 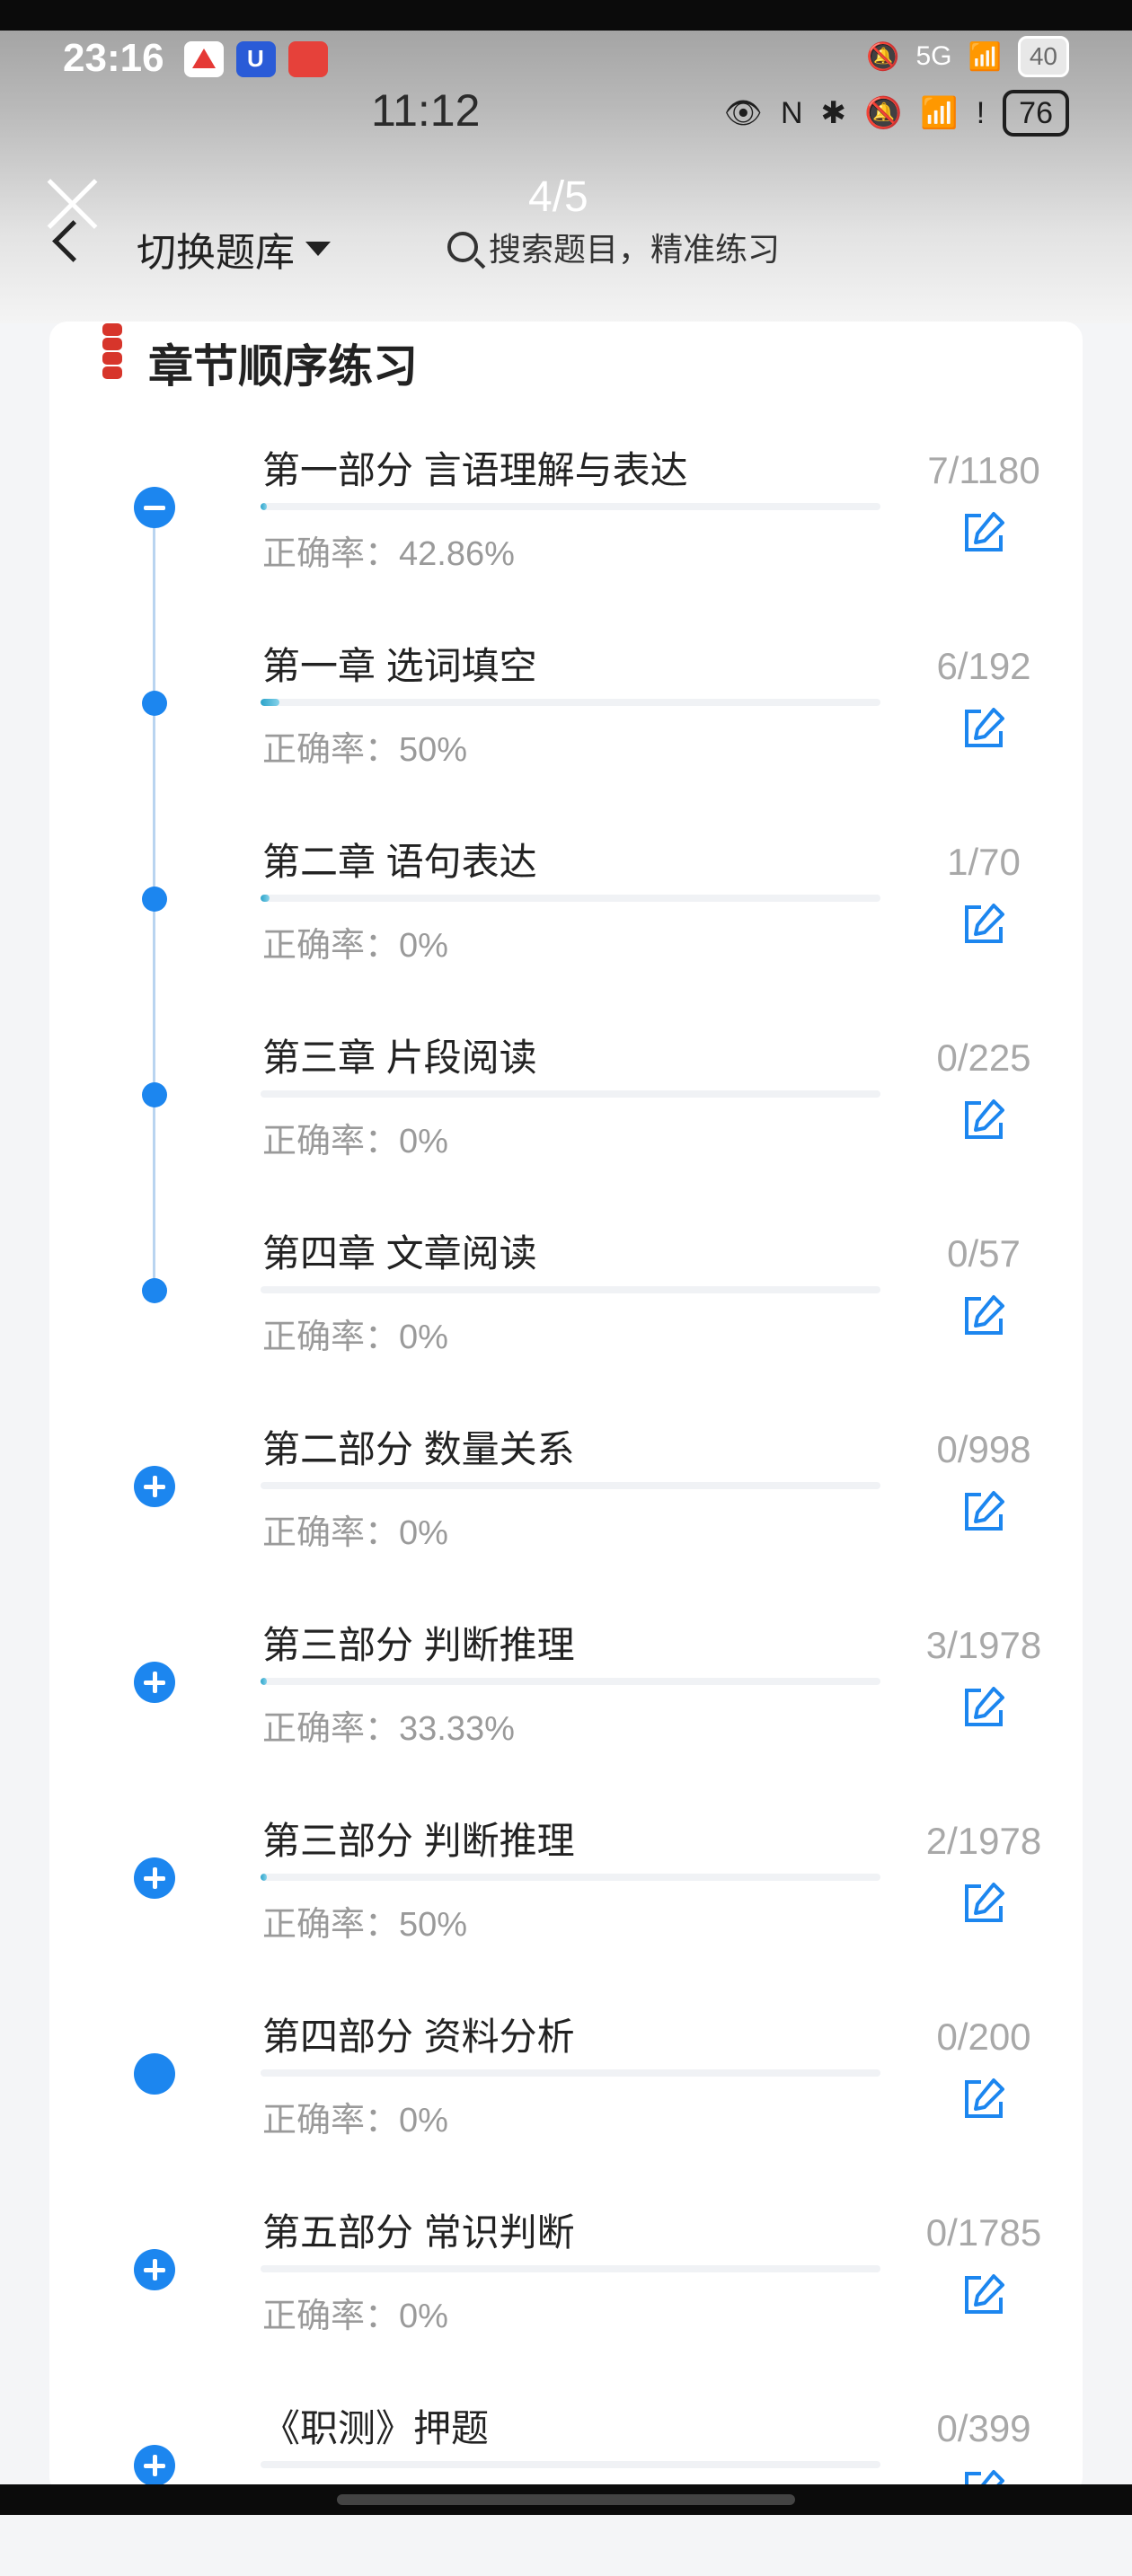 What do you see at coordinates (399, 1253) in the screenshot?
I see `chapter-title: 第四章 文章阅读` at bounding box center [399, 1253].